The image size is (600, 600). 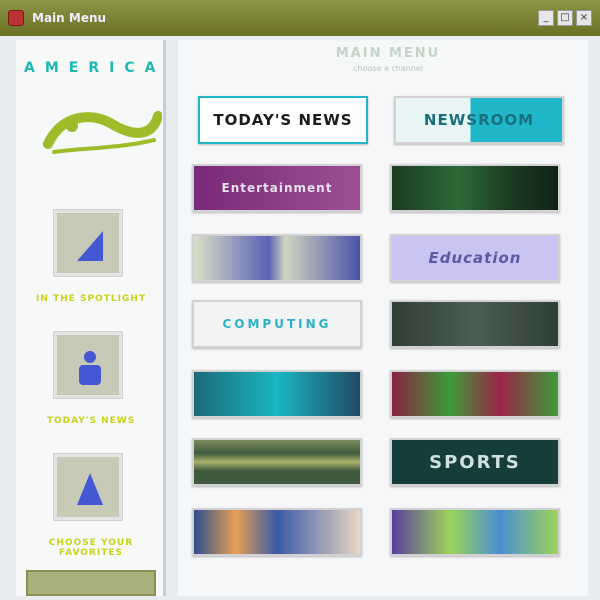 I want to click on app-icon, so click(x=16, y=18).